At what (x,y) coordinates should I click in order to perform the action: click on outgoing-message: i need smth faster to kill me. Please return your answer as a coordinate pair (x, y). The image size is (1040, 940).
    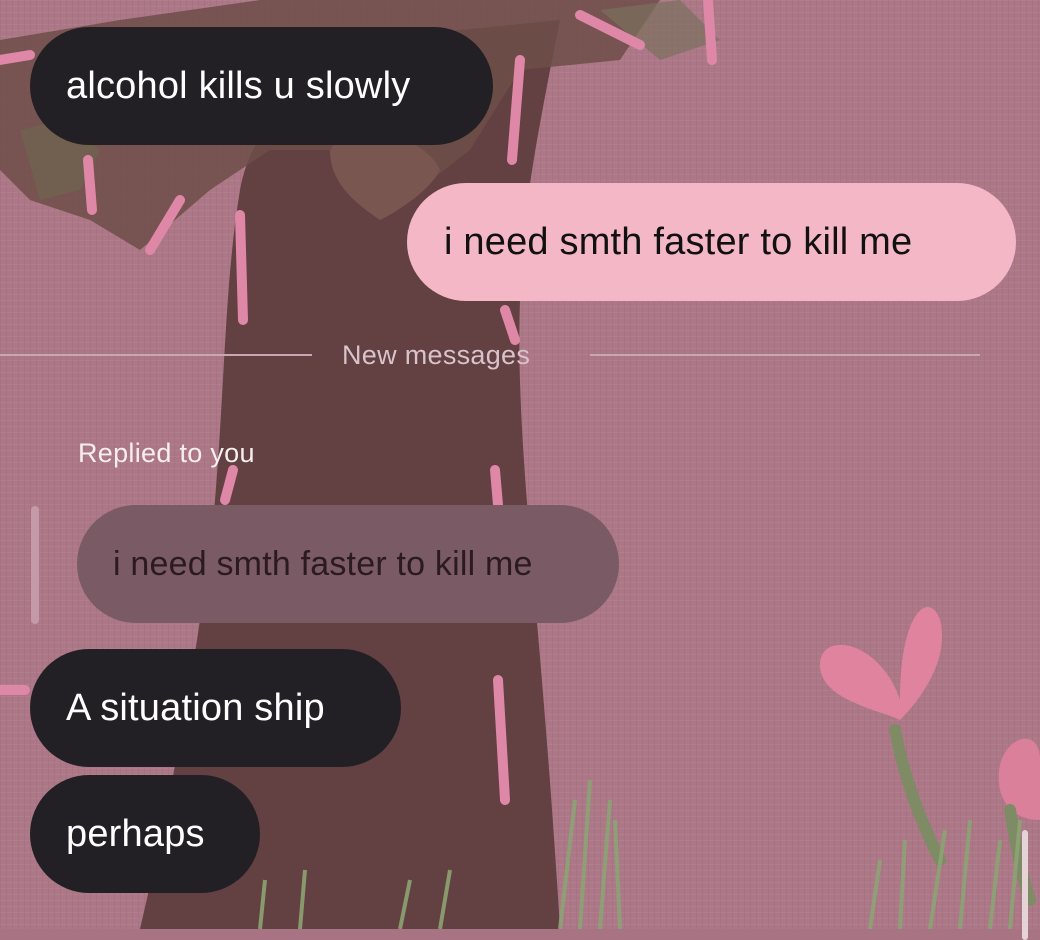
    Looking at the image, I should click on (711, 242).